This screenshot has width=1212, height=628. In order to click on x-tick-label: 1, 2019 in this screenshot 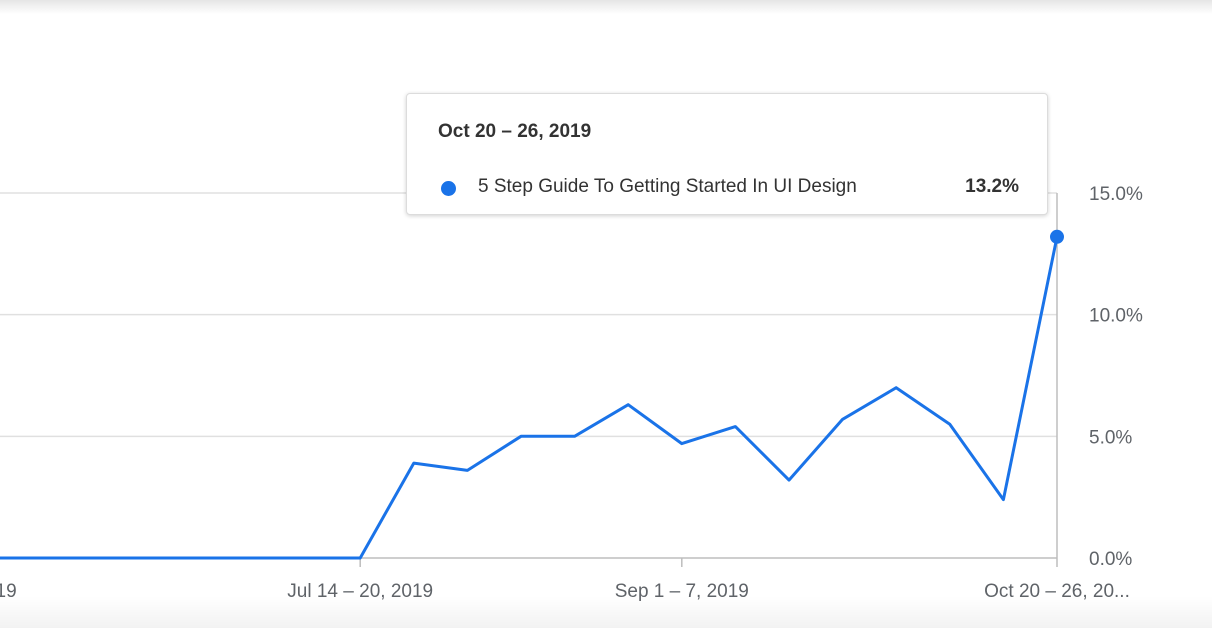, I will do `click(8, 591)`.